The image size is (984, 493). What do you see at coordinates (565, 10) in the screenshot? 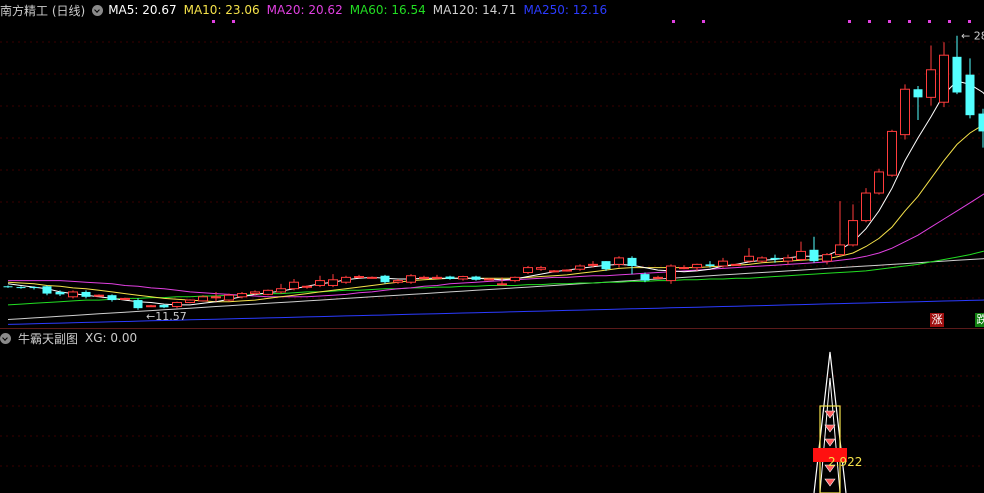
I see `ma250-label: MA250: 12.16` at bounding box center [565, 10].